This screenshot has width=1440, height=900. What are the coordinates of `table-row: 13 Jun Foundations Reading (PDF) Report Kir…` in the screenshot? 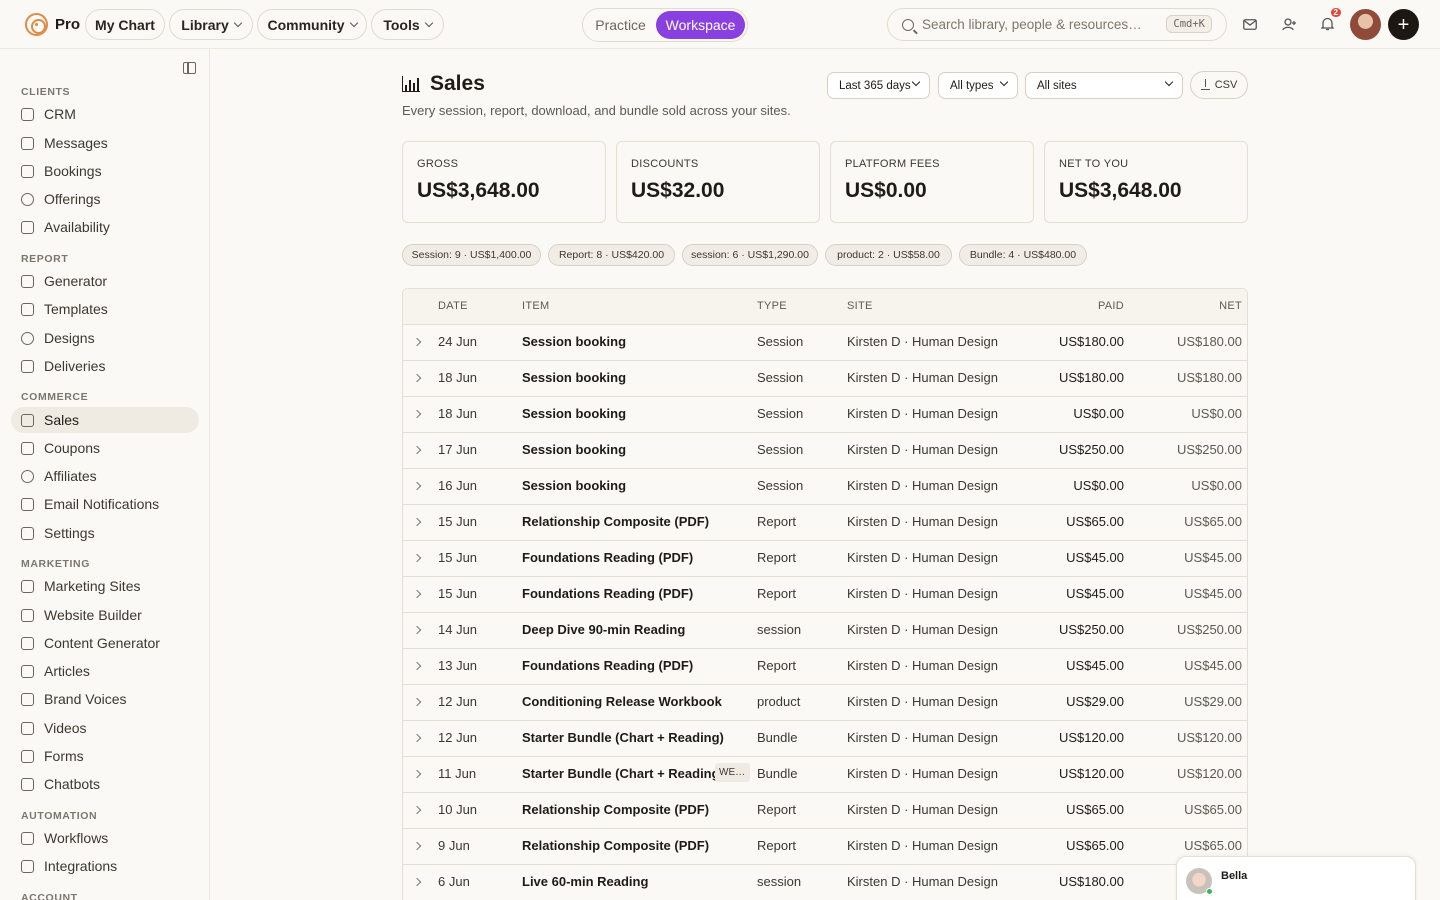 It's located at (825, 667).